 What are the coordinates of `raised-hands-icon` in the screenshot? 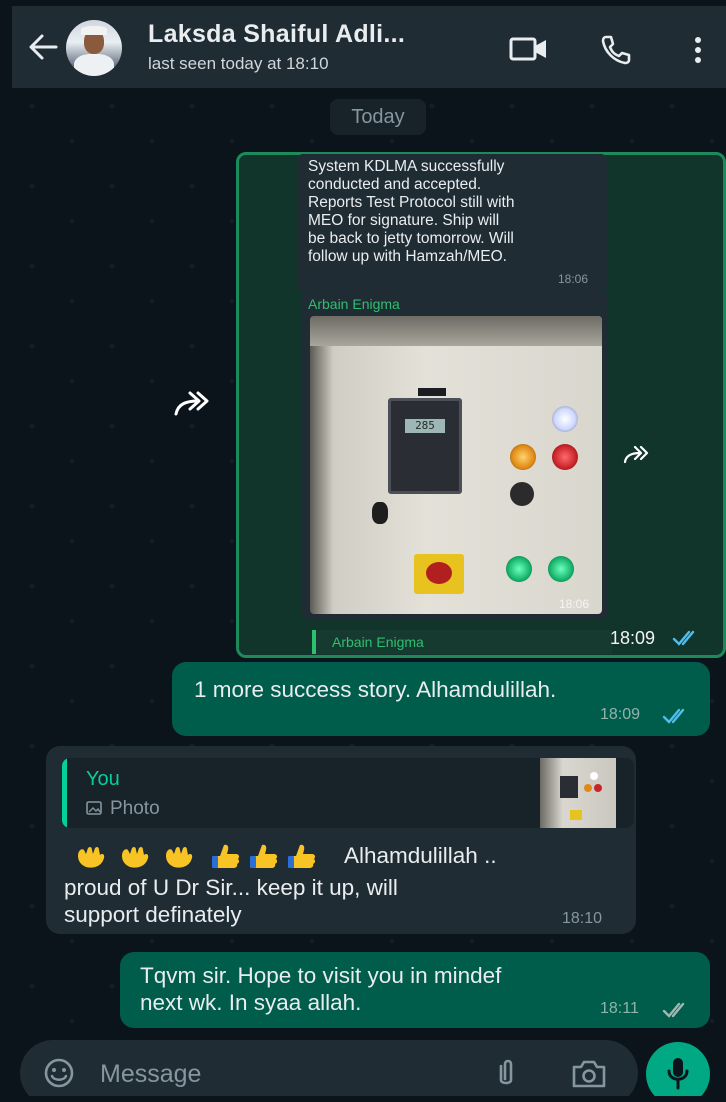 It's located at (135, 857).